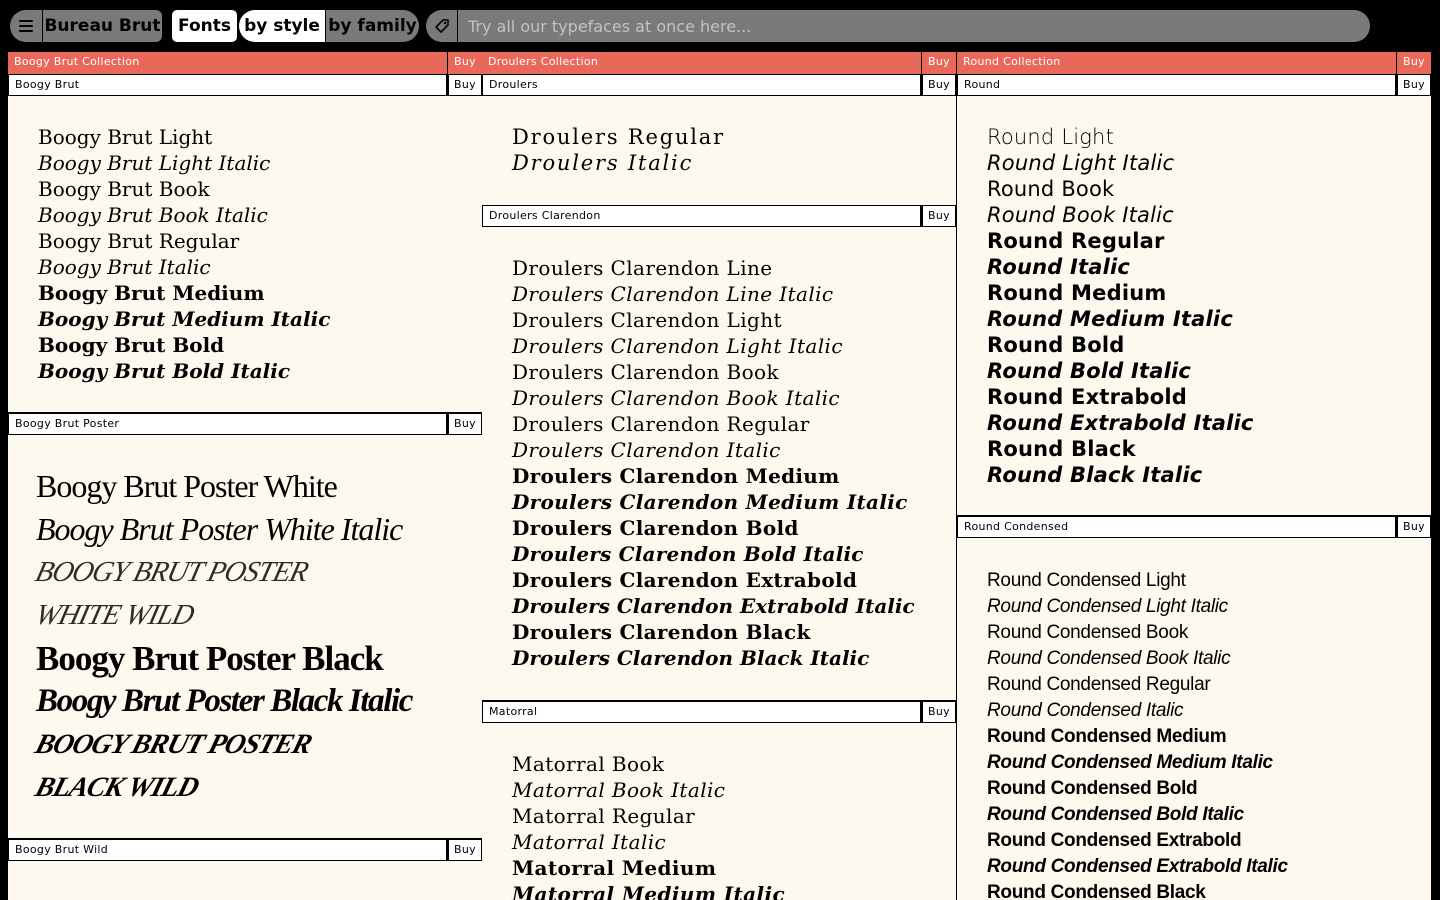 The width and height of the screenshot is (1440, 900). I want to click on style-specimen: Round Condensed Extrabold Italic, so click(1209, 867).